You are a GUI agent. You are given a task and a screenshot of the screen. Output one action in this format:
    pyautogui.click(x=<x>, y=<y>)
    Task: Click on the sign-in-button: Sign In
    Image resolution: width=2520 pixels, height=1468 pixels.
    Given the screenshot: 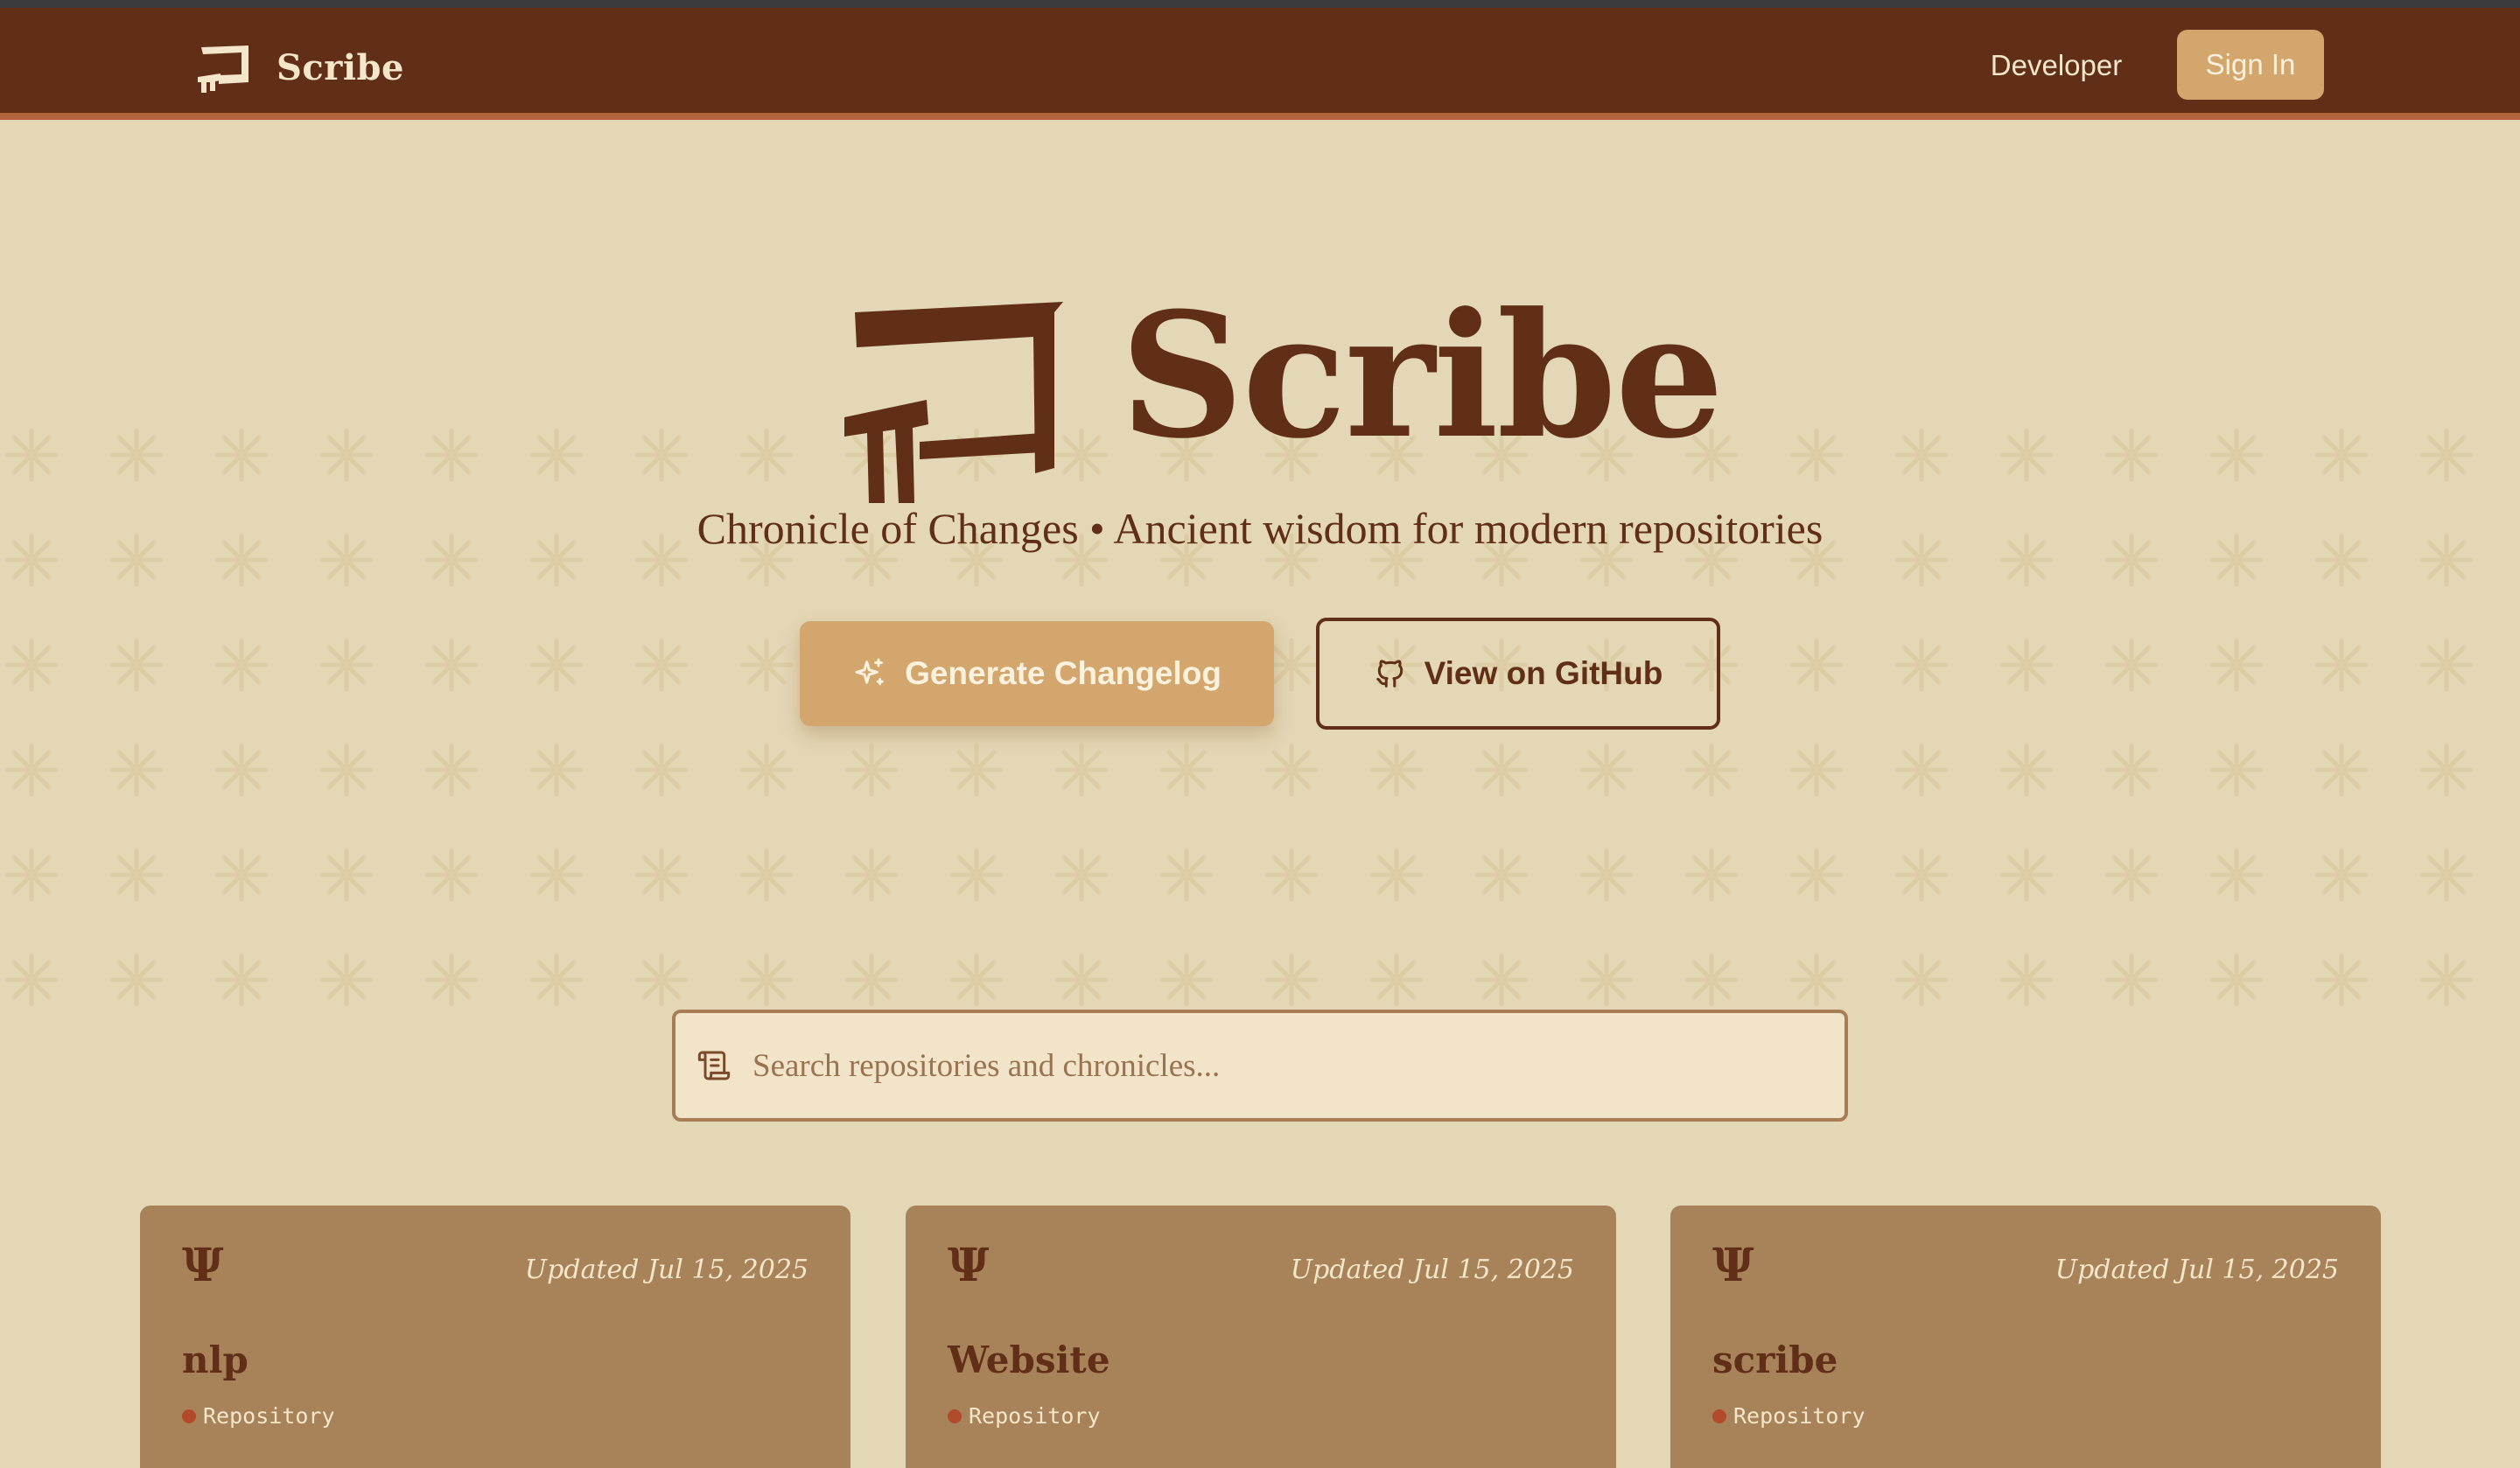 What is the action you would take?
    pyautogui.click(x=2250, y=65)
    